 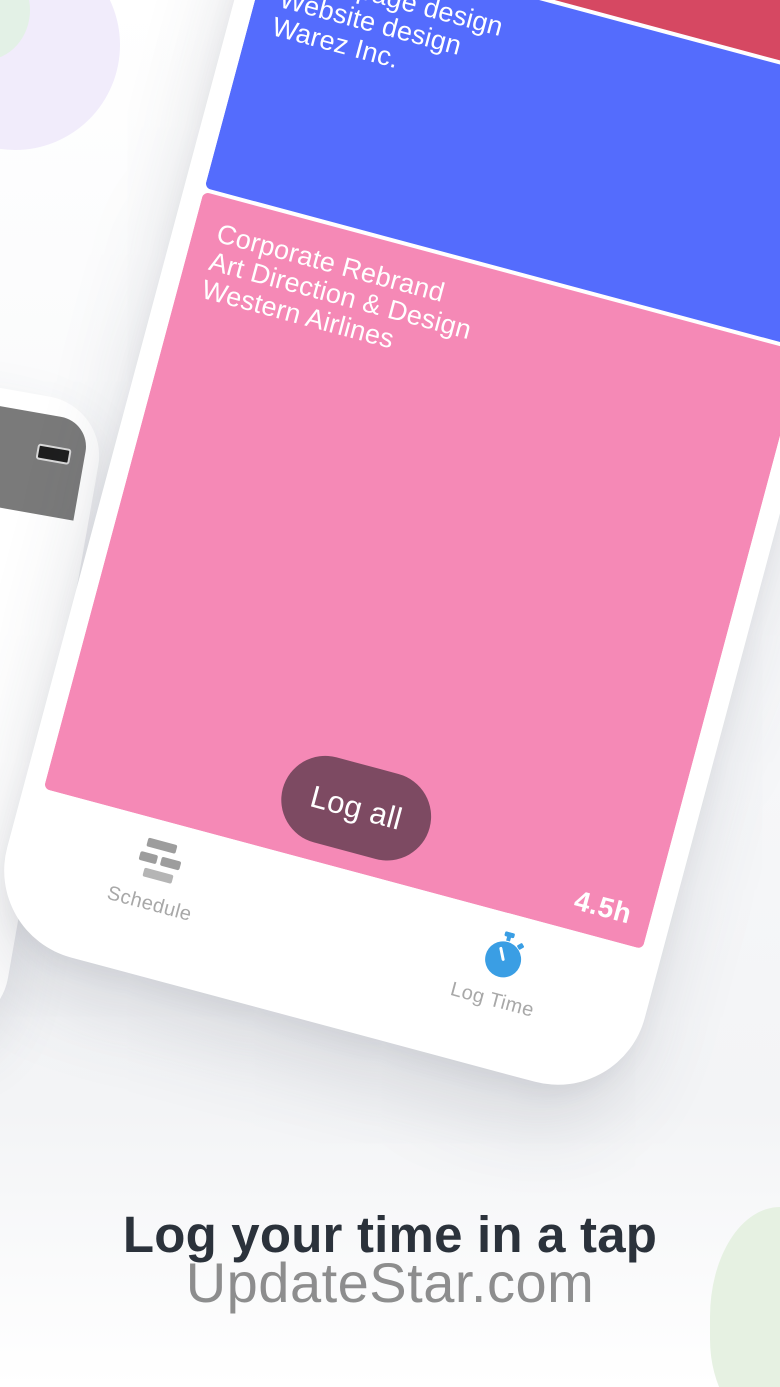 What do you see at coordinates (390, 1282) in the screenshot?
I see `watermark: UpdateStar.com` at bounding box center [390, 1282].